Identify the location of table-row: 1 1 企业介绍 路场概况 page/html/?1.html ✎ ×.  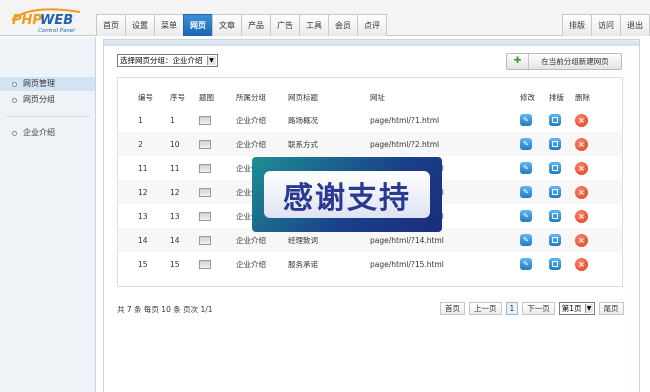
(370, 120).